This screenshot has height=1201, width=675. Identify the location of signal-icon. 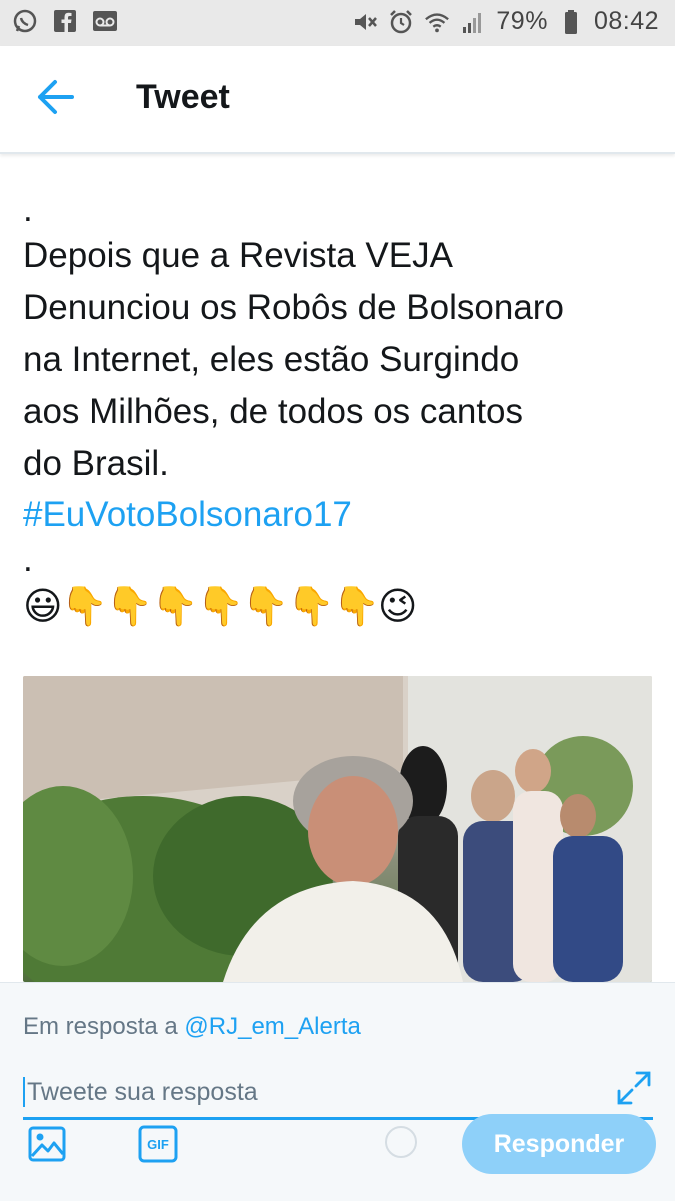
(473, 22).